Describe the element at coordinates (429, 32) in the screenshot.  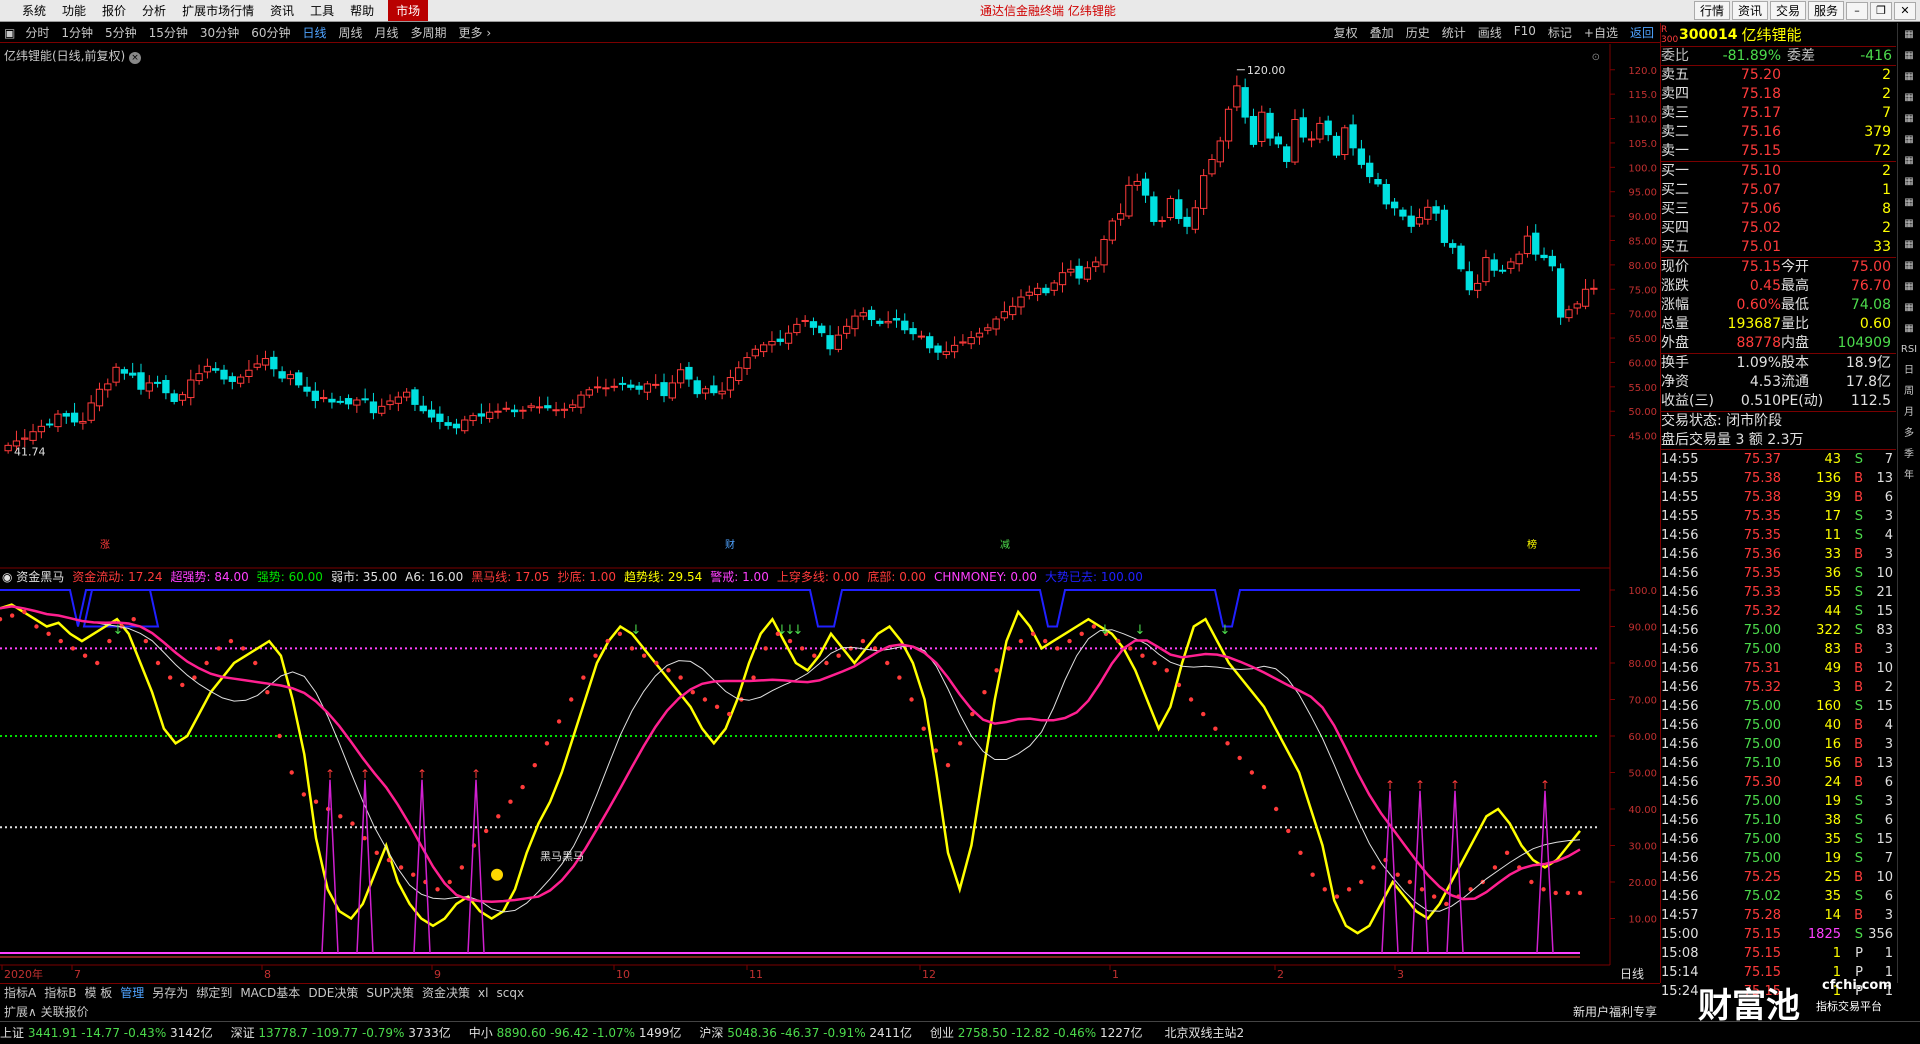
I see `tab-multi-period: 多周期` at that location.